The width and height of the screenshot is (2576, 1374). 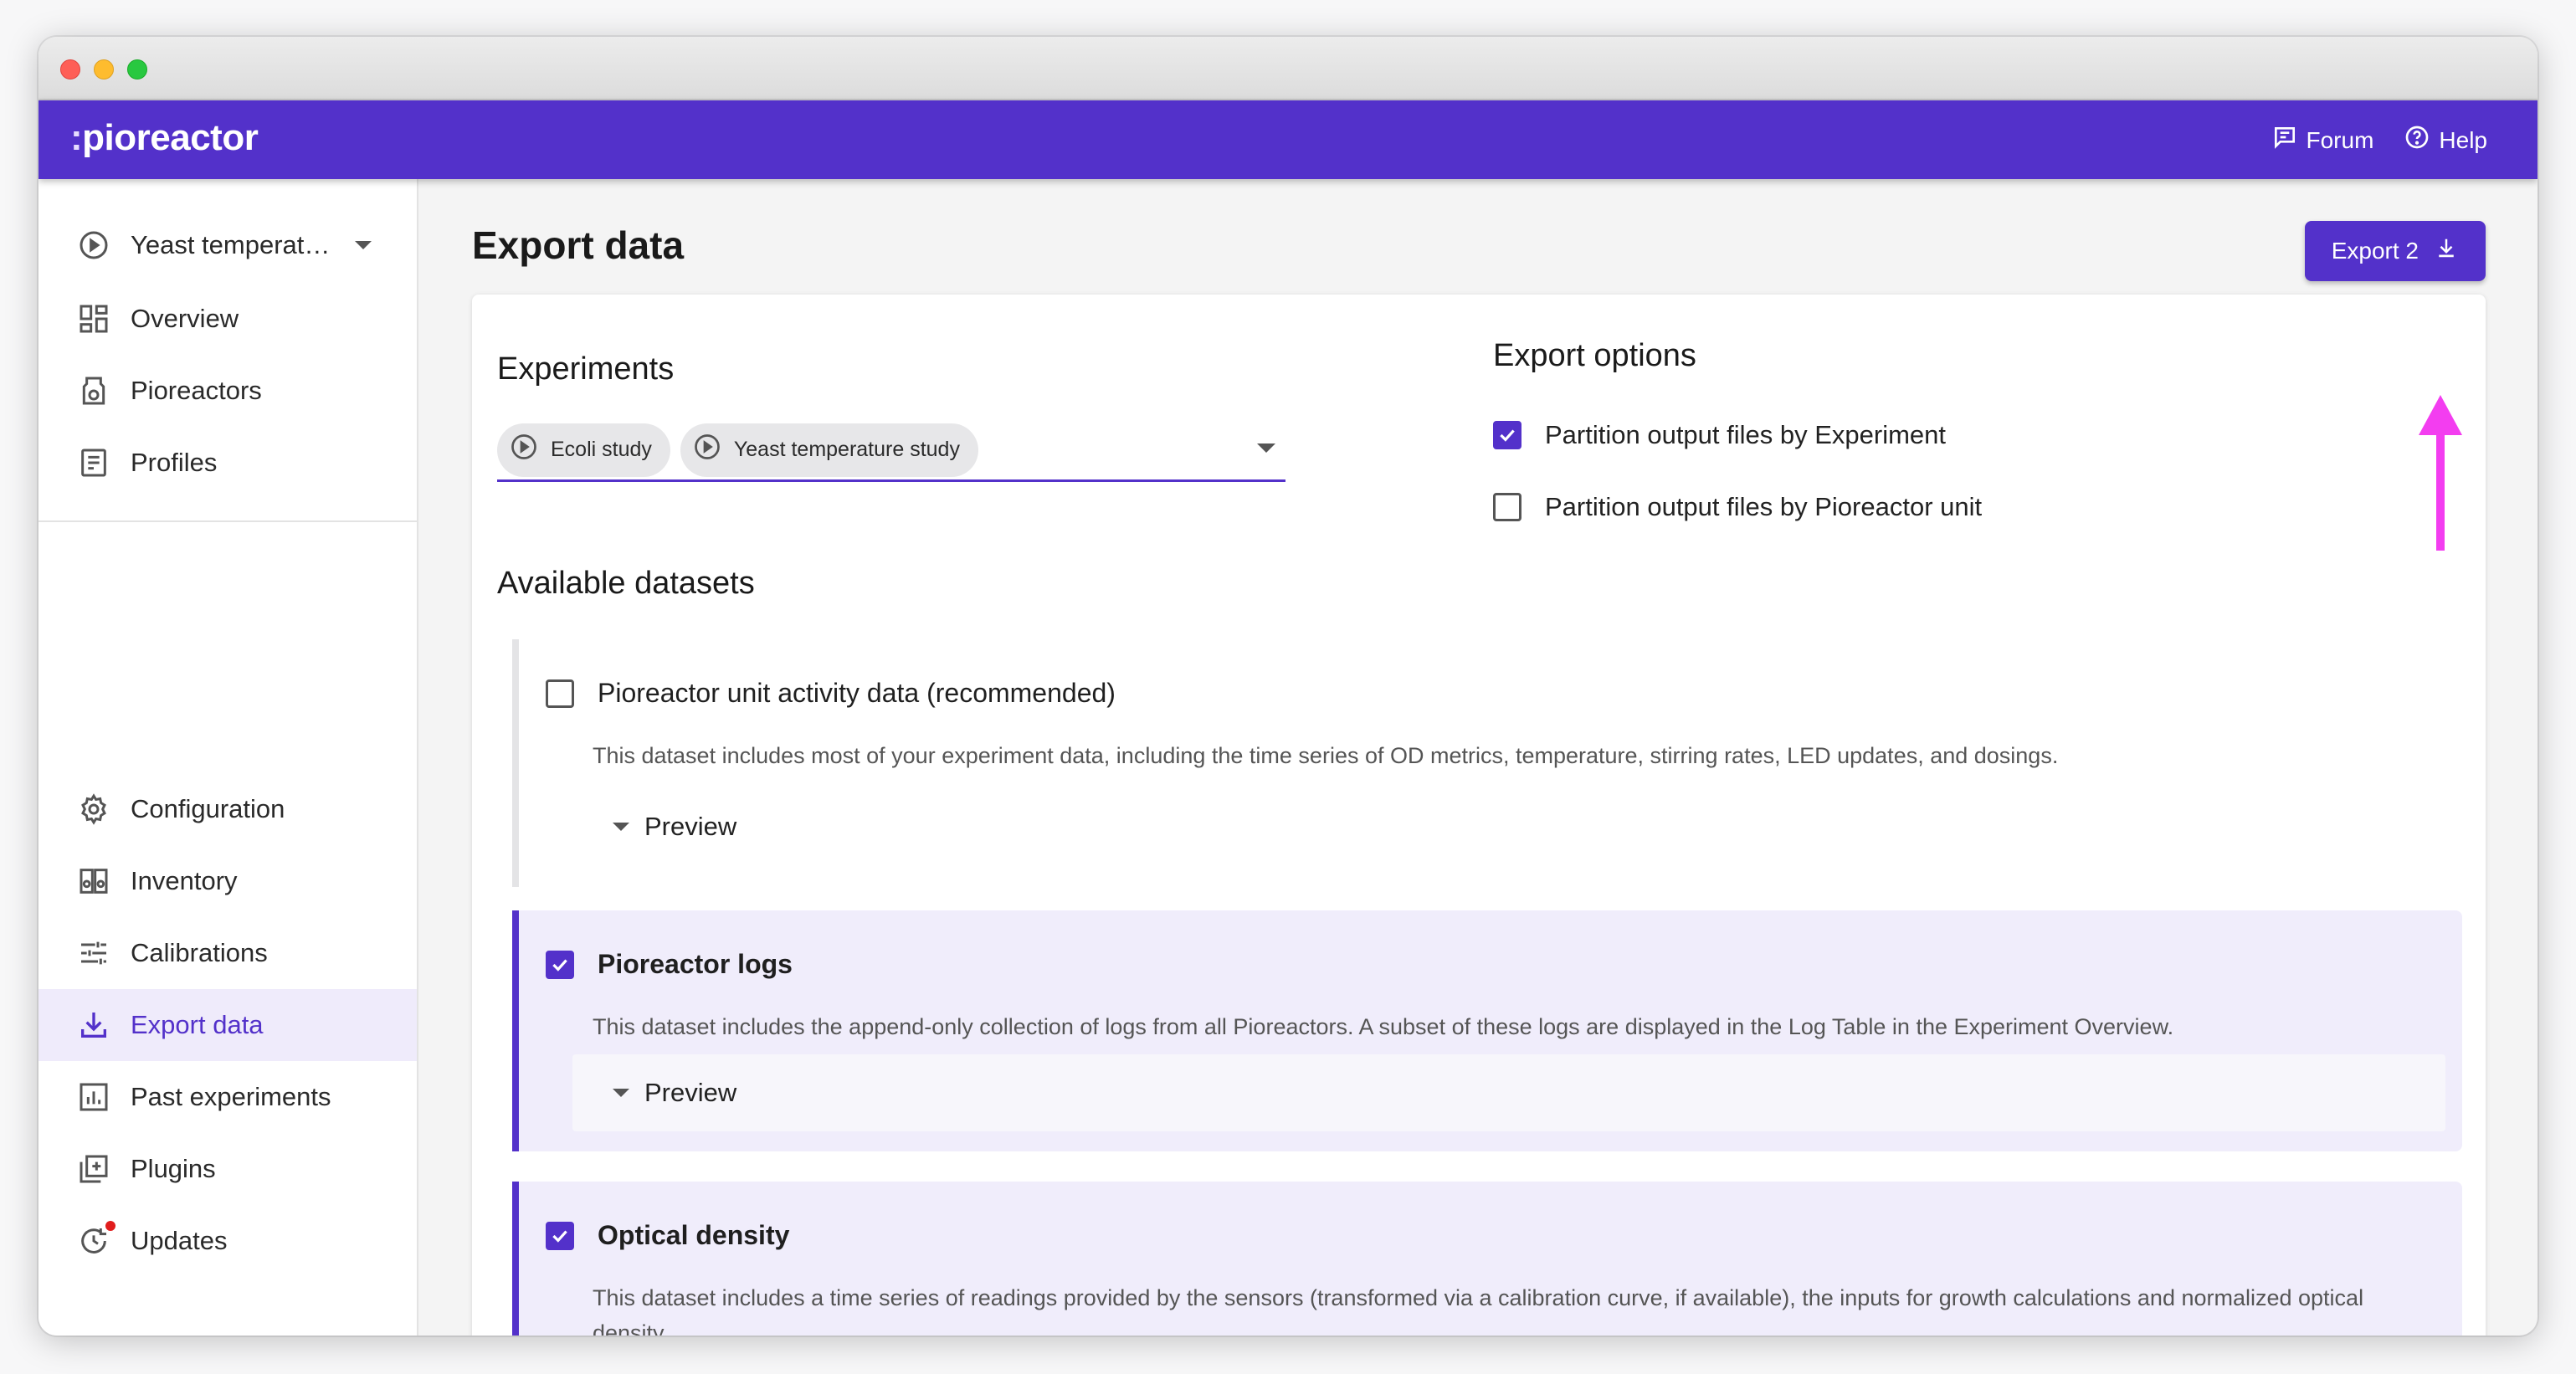 I want to click on sidebar-item-configuration: Configuration, so click(x=227, y=809).